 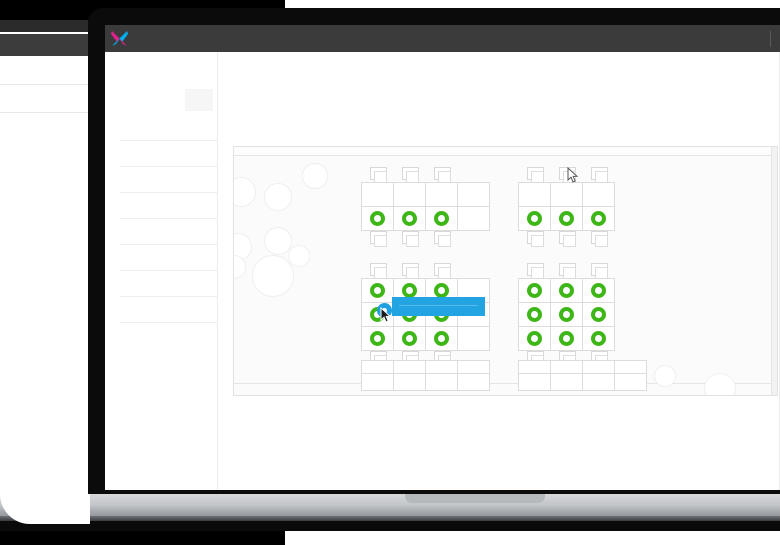 I want to click on sidebar-item-booking-grid, so click(x=169, y=258).